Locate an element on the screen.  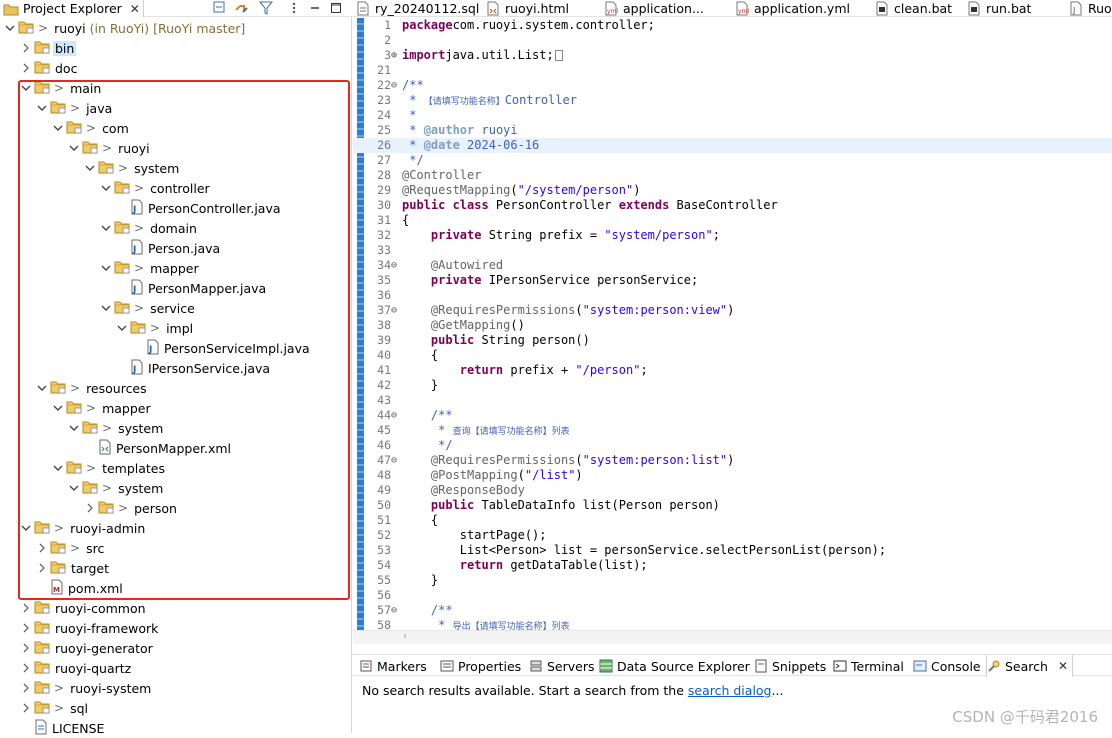
tree-item: > controller is located at coordinates (176, 188).